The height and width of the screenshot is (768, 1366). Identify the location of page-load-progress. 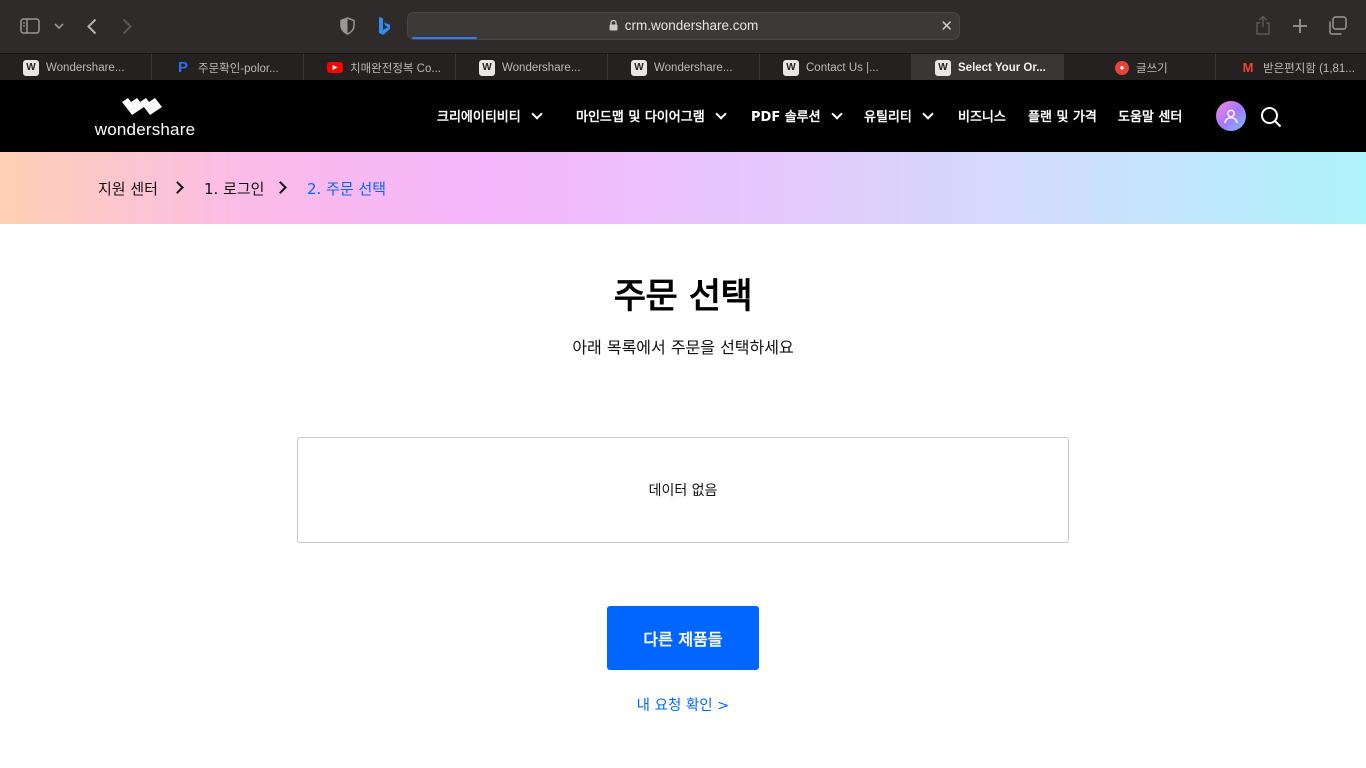
(445, 38).